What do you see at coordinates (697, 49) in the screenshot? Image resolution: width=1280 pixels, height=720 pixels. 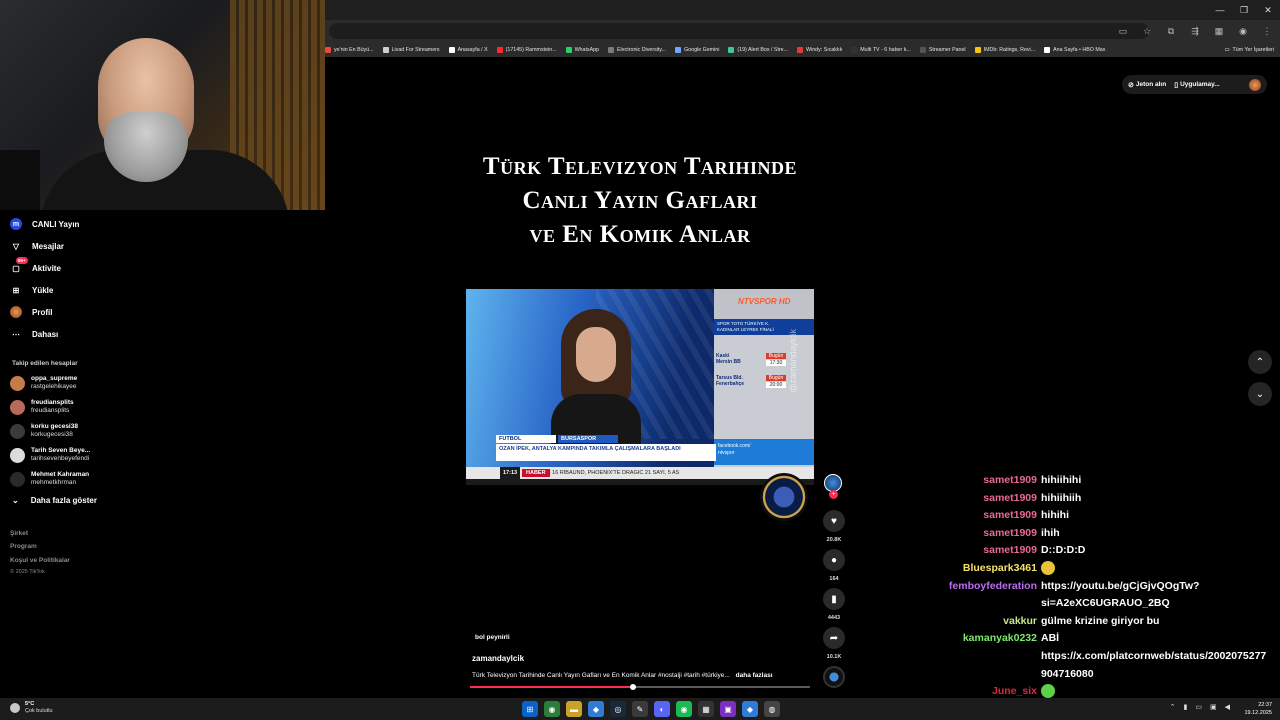 I see `bookmark-item: Google Gemini` at bounding box center [697, 49].